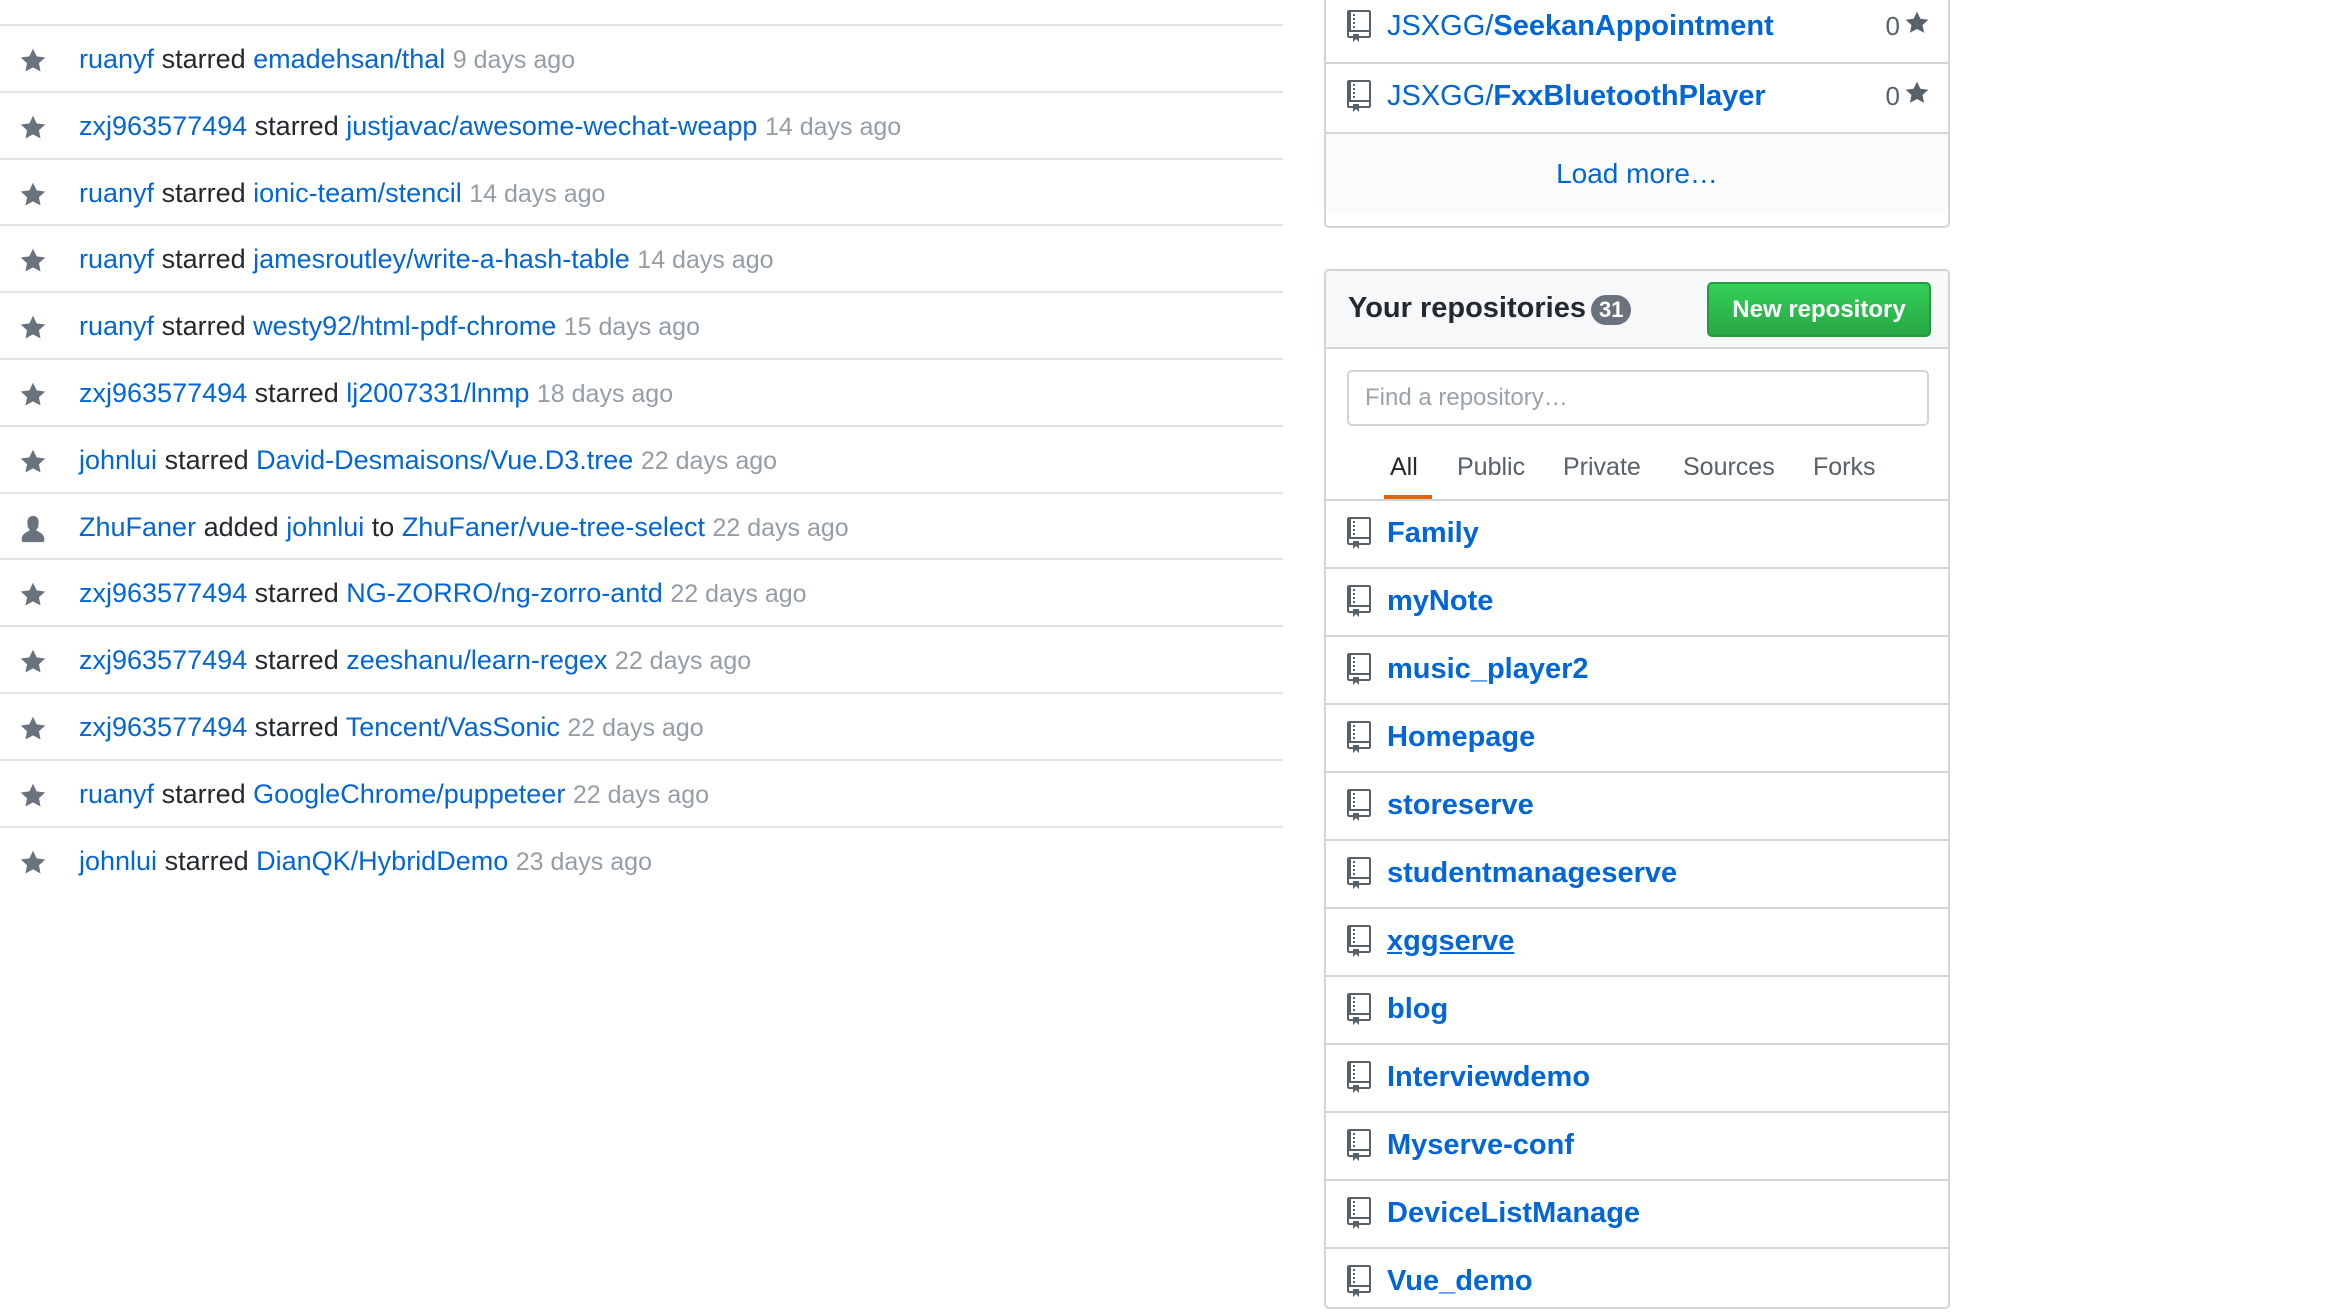  I want to click on repo-row: JSXGG/SeekanAppointment 0, so click(1637, 31).